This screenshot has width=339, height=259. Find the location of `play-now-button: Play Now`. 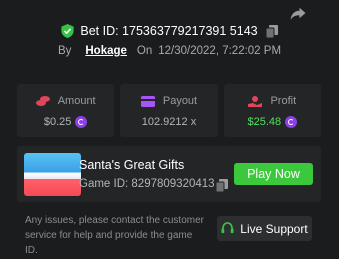

play-now-button: Play Now is located at coordinates (273, 174).